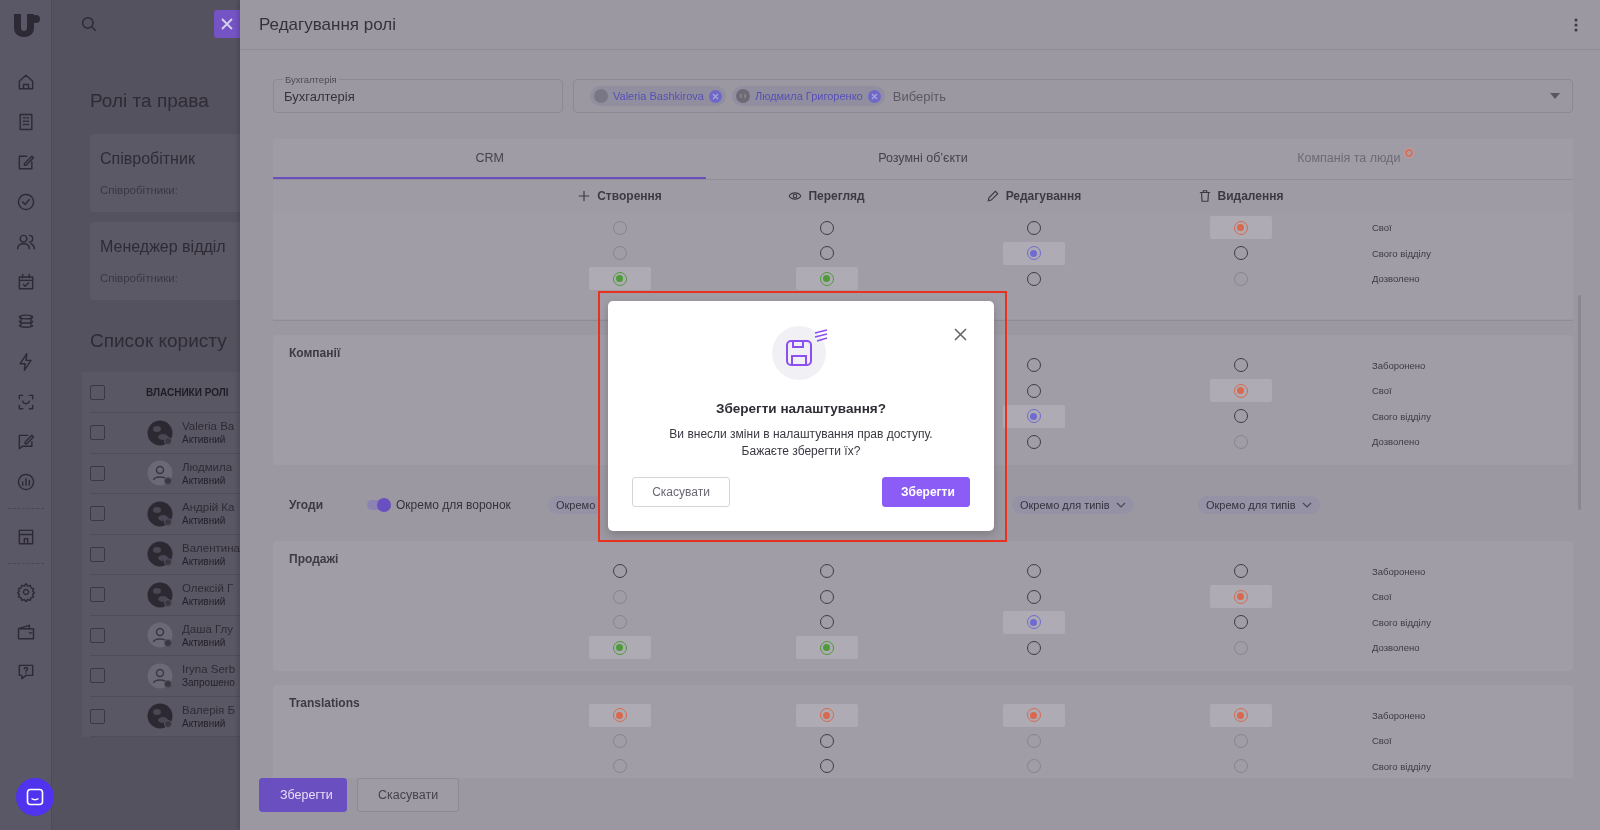  What do you see at coordinates (836, 196) in the screenshot?
I see `column-header: Перегляд` at bounding box center [836, 196].